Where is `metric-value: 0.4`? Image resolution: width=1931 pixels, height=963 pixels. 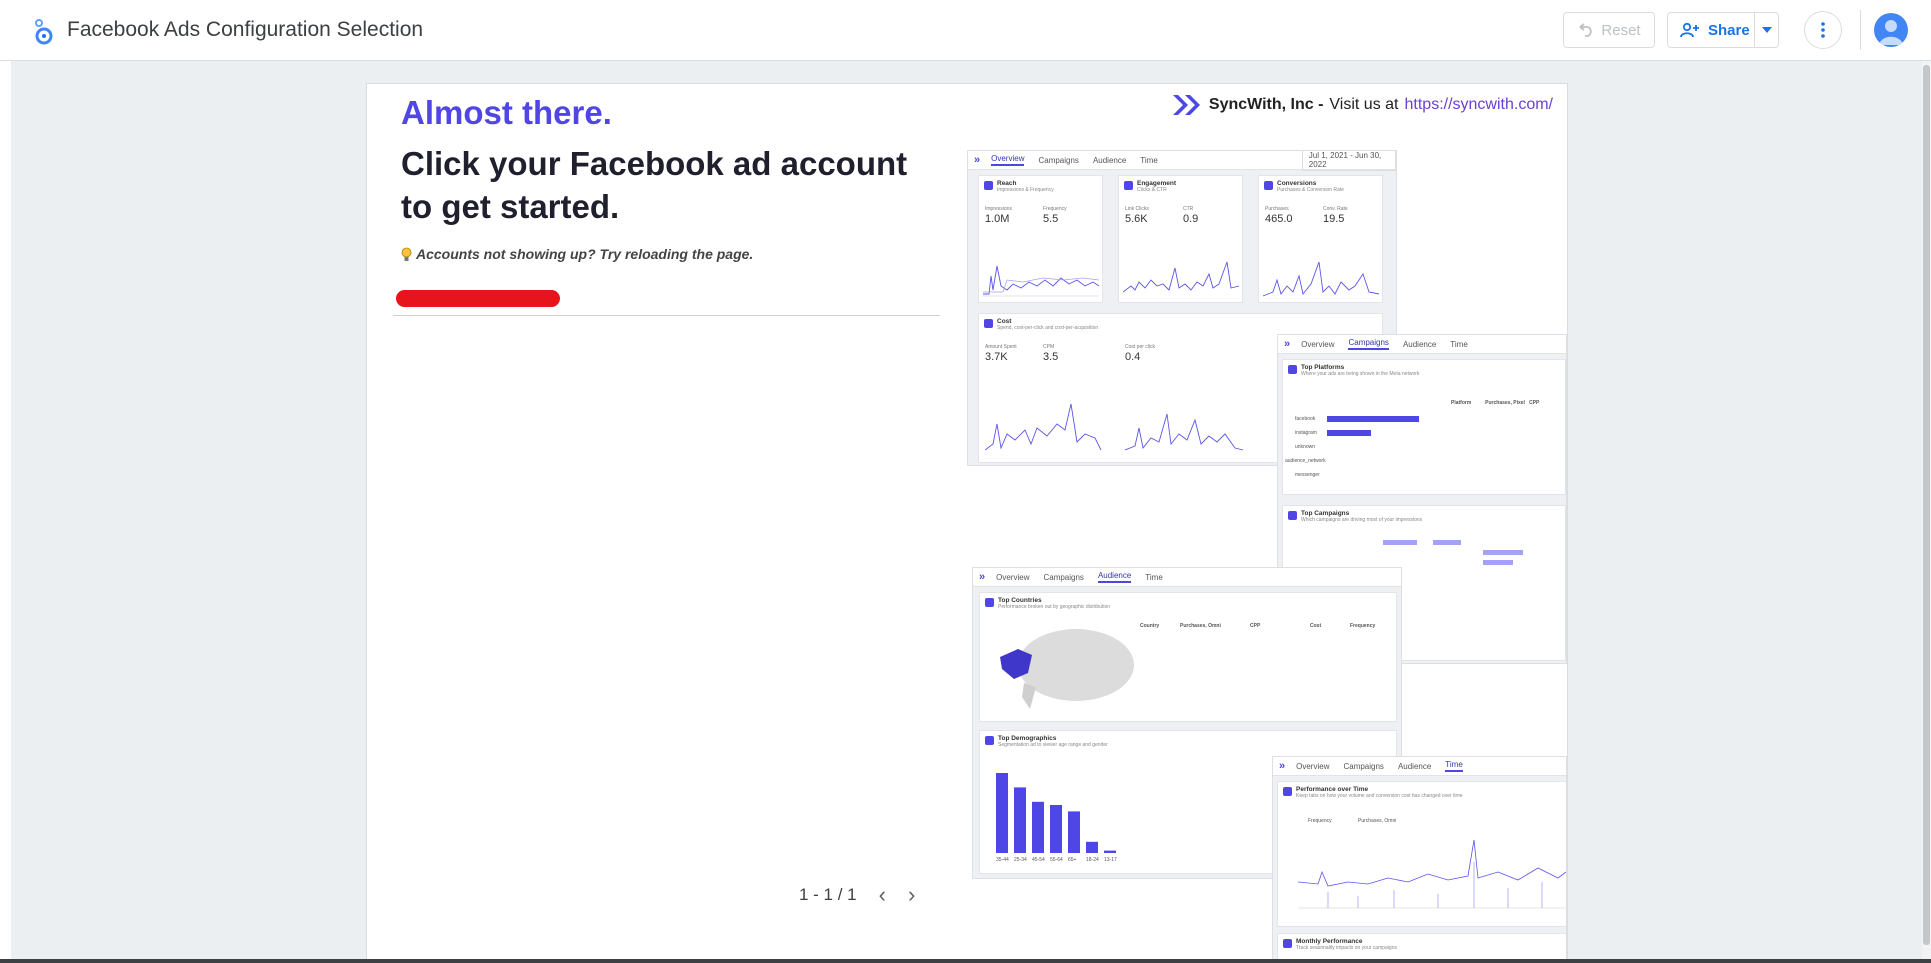 metric-value: 0.4 is located at coordinates (1133, 357).